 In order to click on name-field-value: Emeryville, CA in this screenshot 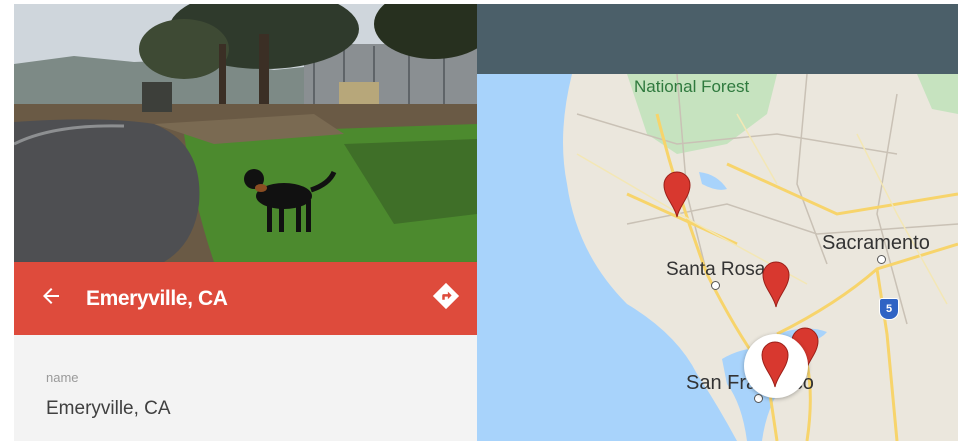, I will do `click(108, 408)`.